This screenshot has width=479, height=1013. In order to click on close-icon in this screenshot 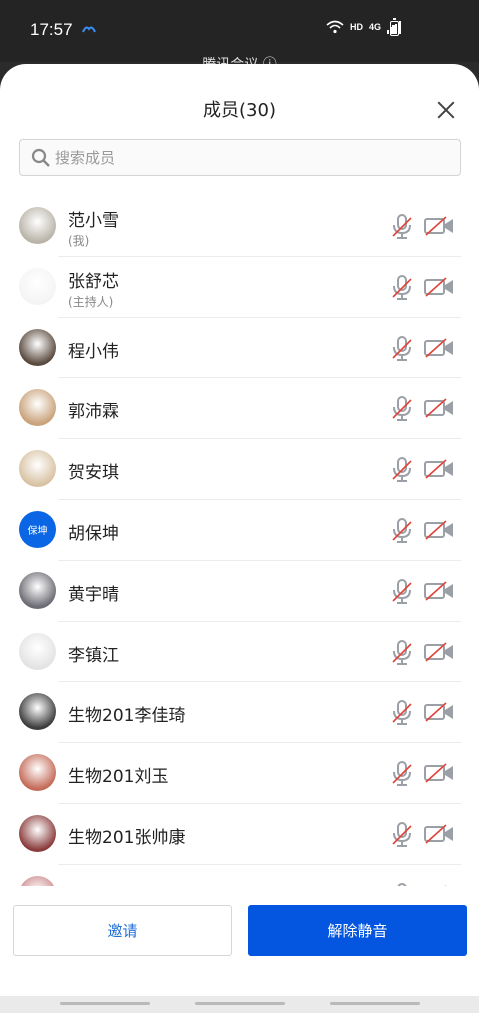, I will do `click(446, 110)`.